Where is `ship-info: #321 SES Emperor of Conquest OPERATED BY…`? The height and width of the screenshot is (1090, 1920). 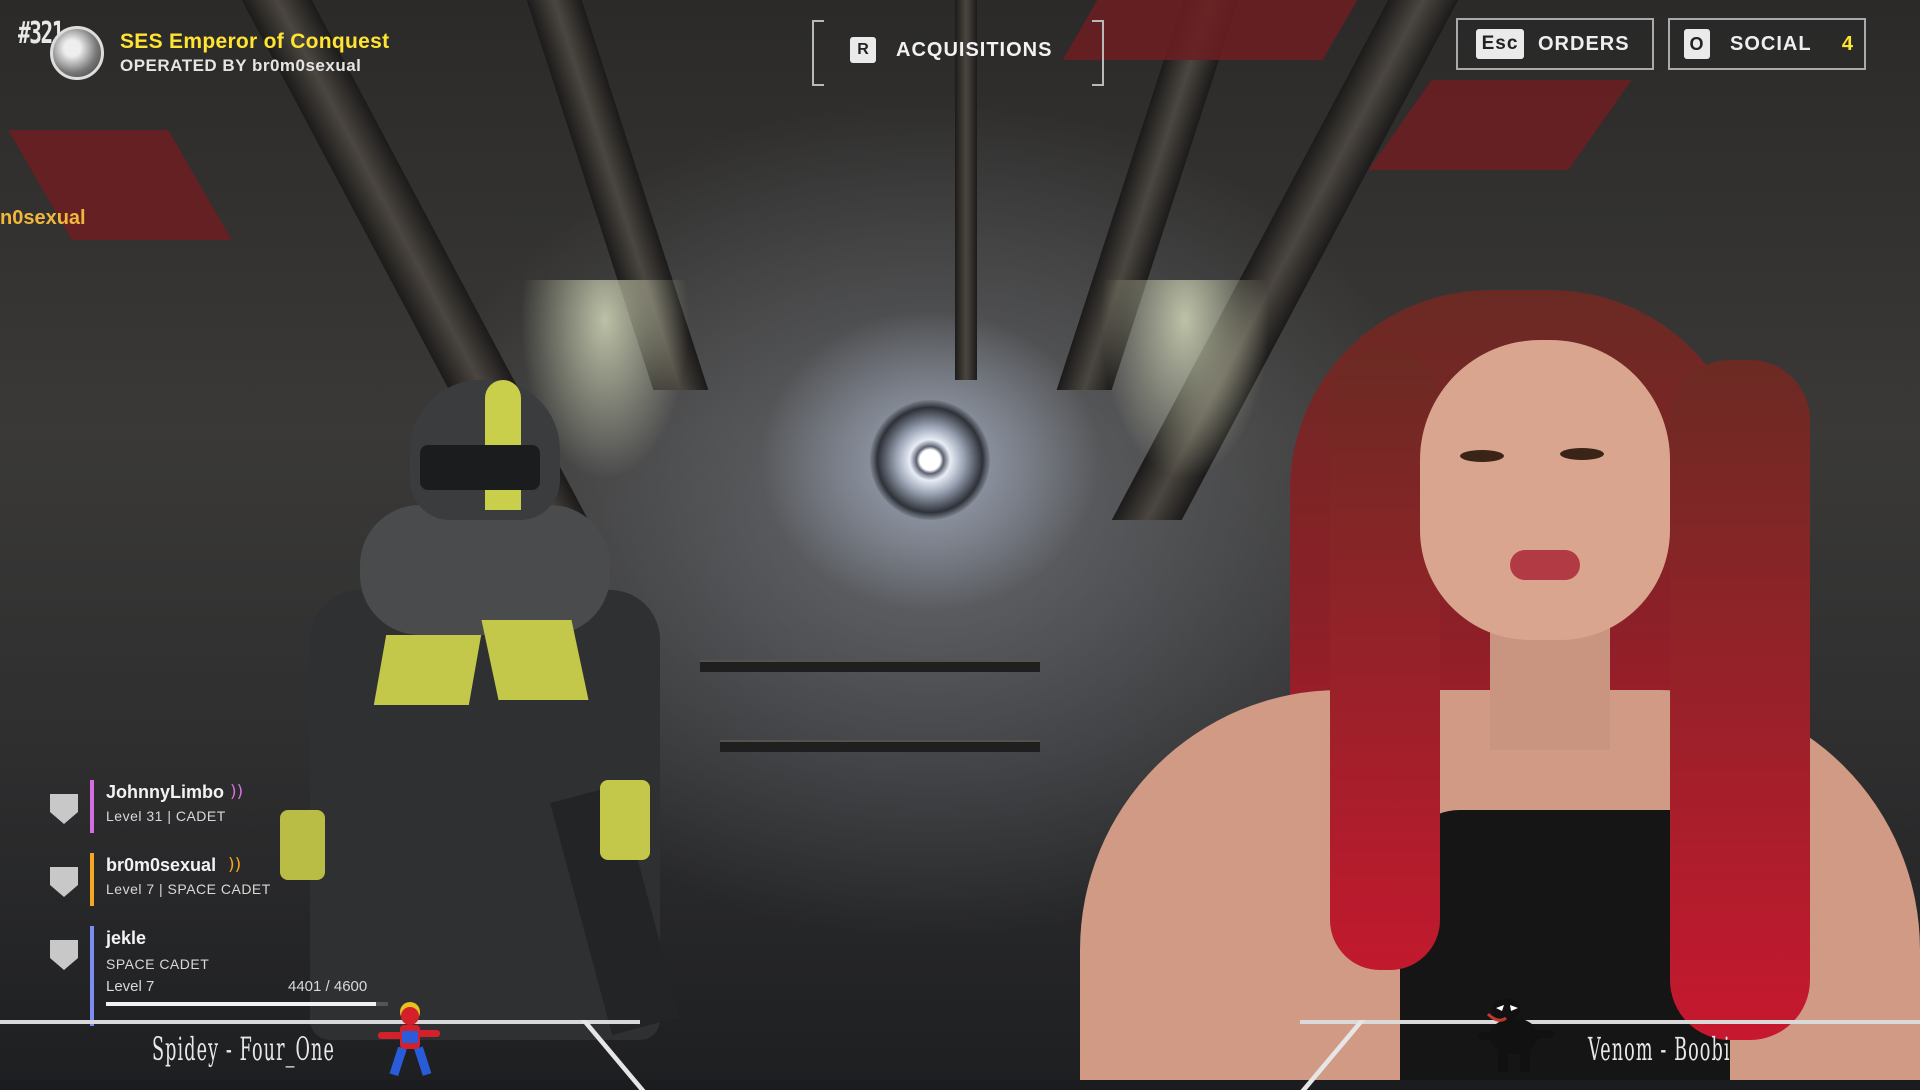 ship-info: #321 SES Emperor of Conquest OPERATED BY… is located at coordinates (203, 52).